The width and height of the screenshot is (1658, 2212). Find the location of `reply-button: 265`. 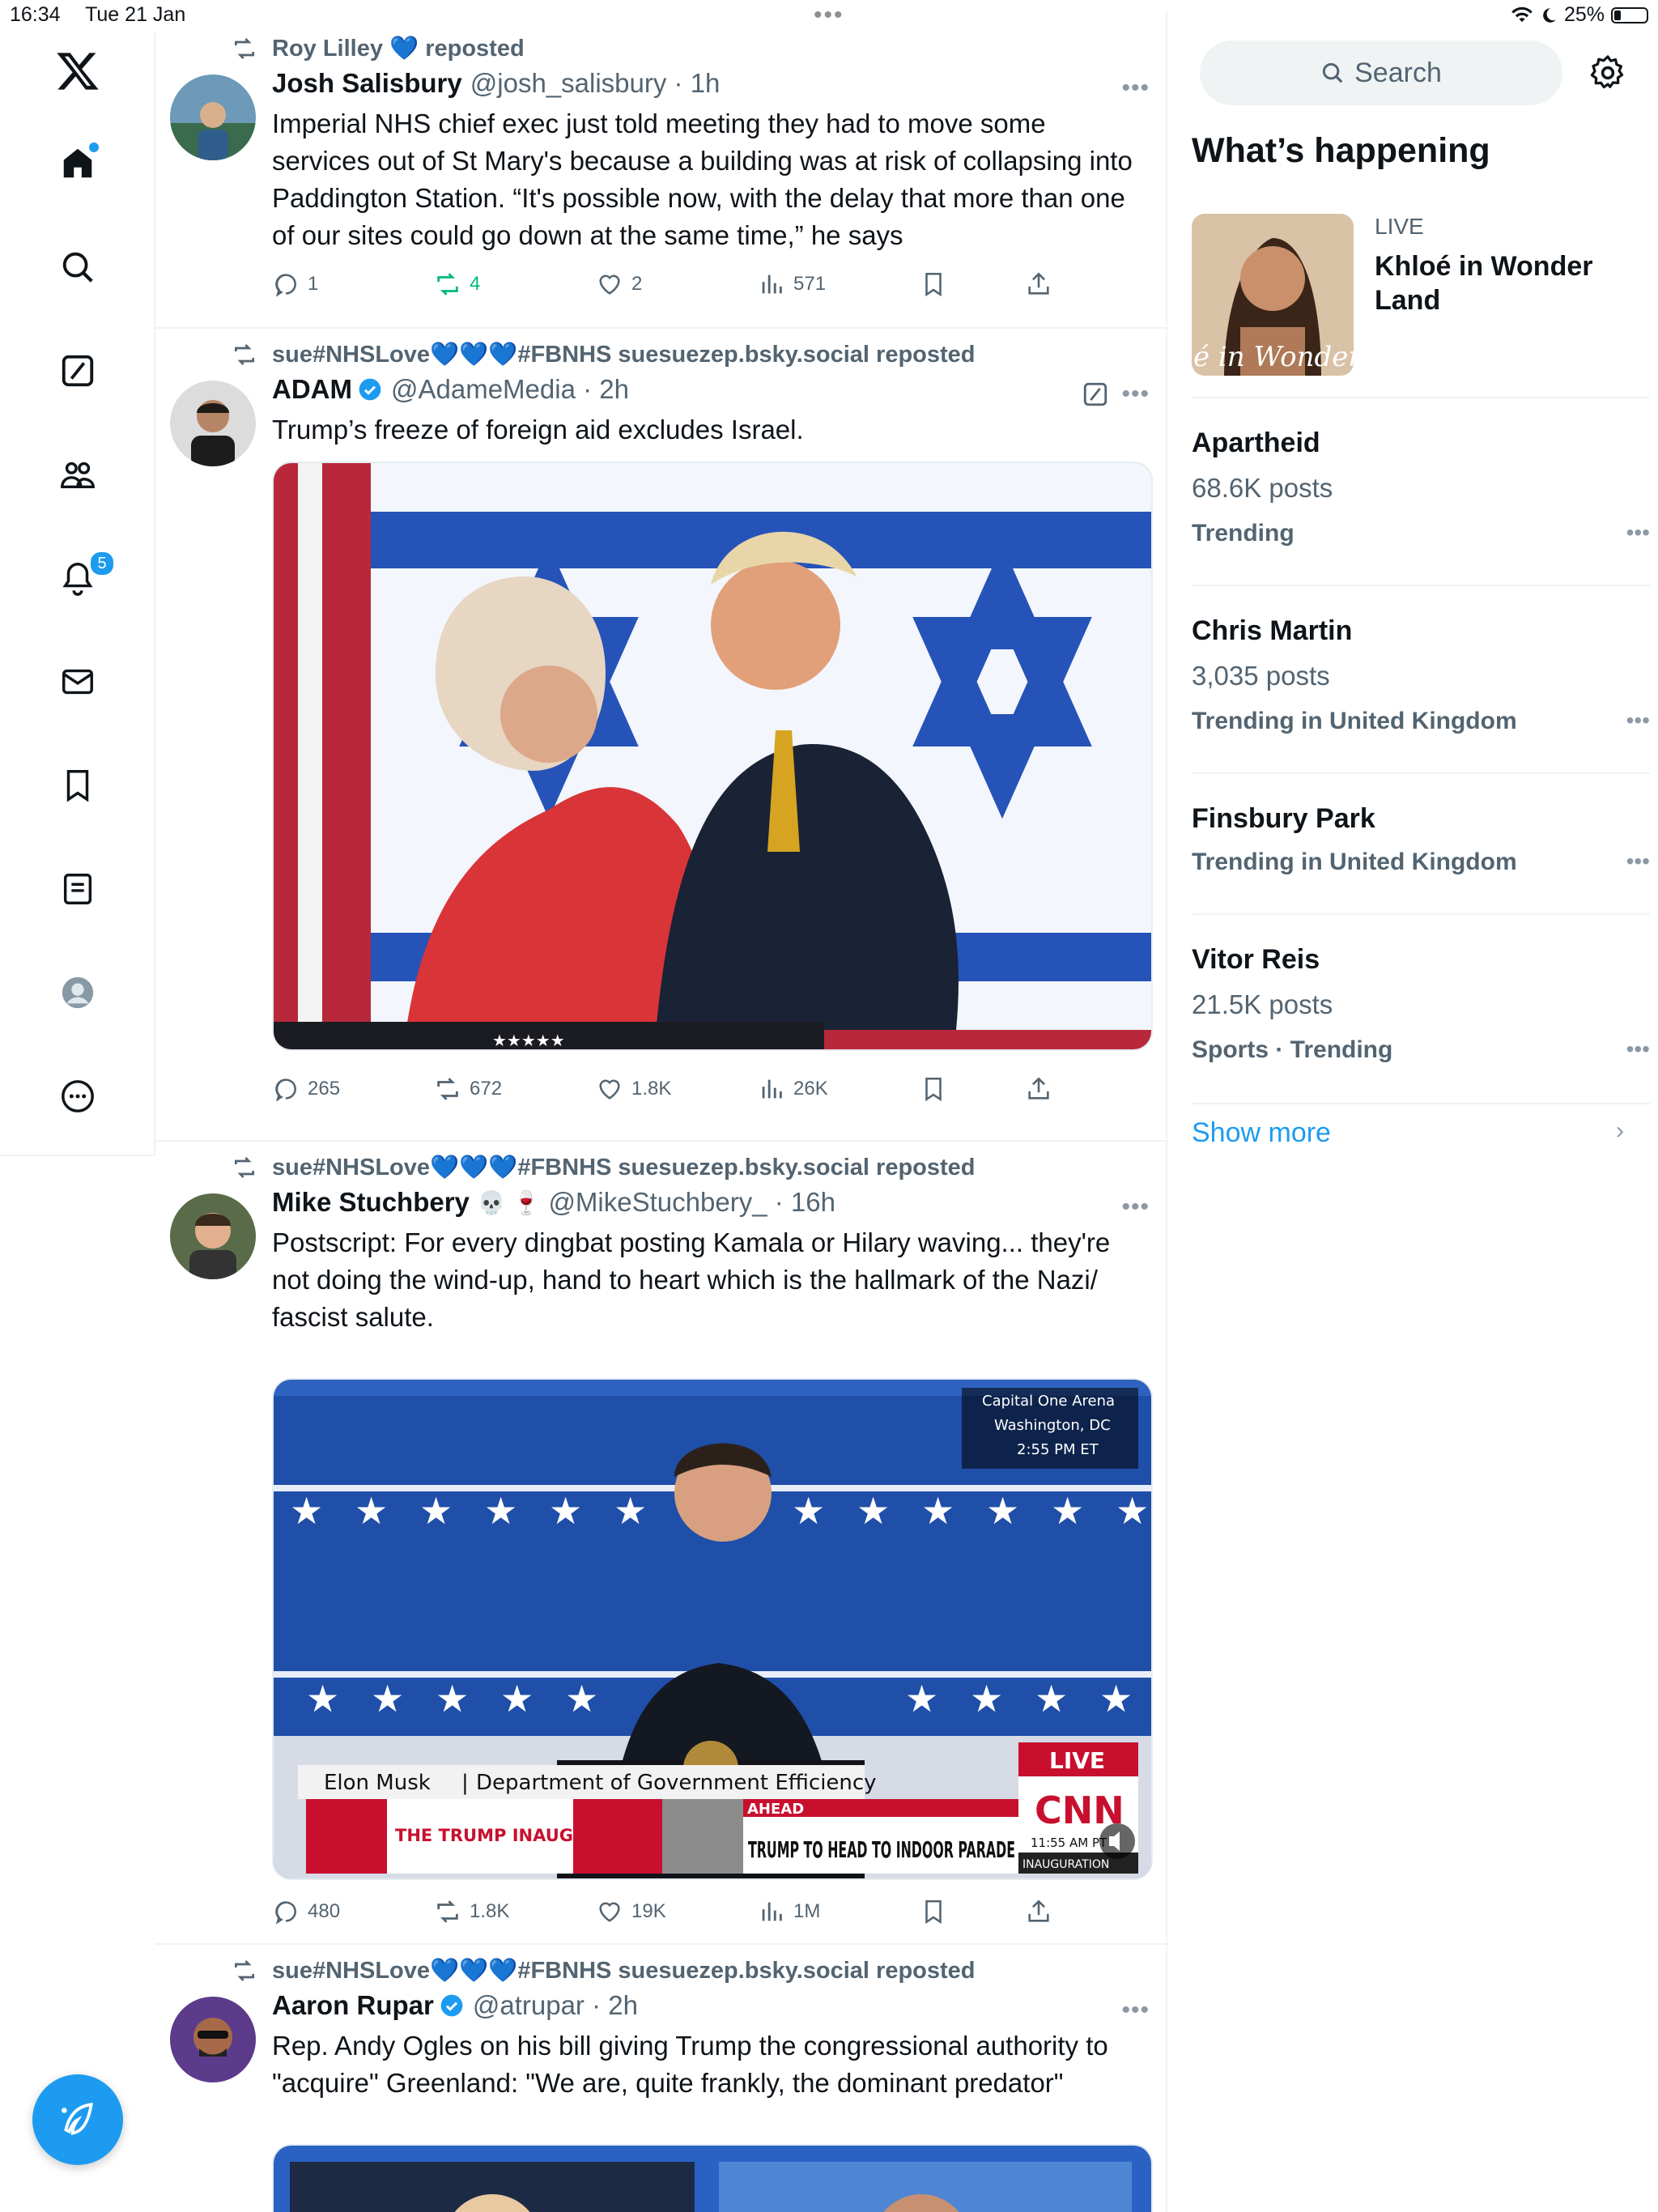

reply-button: 265 is located at coordinates (306, 1089).